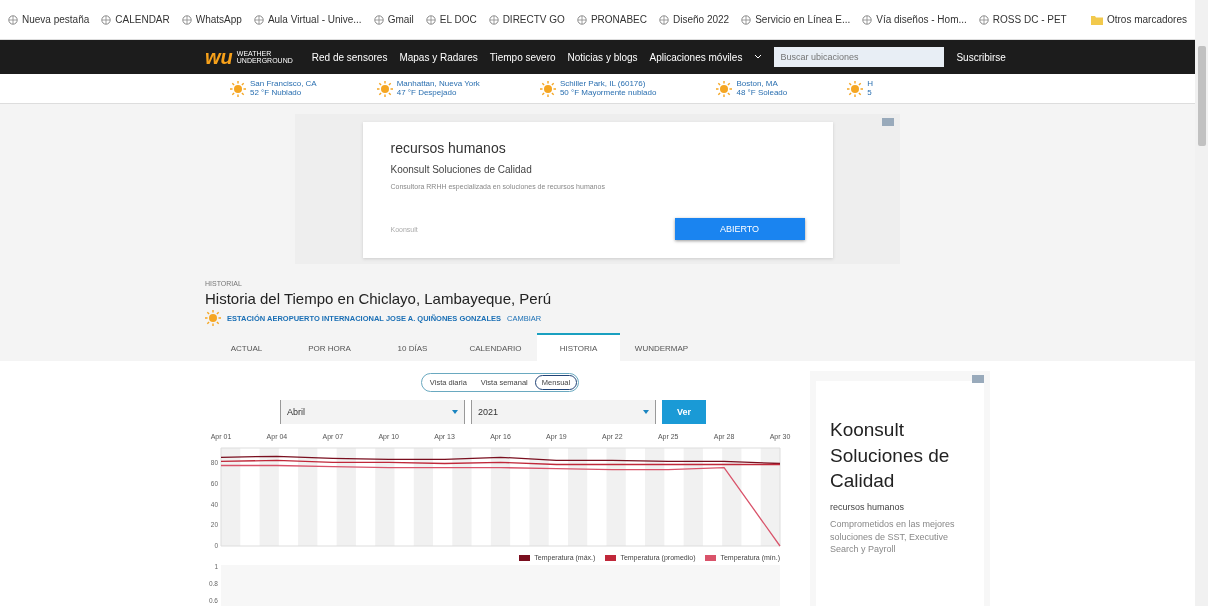  Describe the element at coordinates (870, 93) in the screenshot. I see `city-reading: 5` at that location.